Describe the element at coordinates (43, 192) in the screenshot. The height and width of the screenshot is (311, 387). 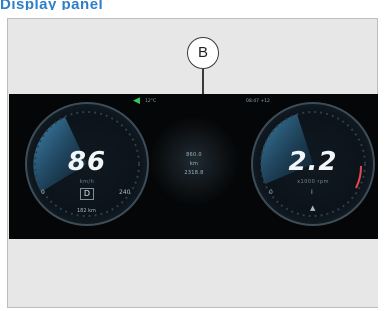
I see `speed-min-label: 0` at that location.